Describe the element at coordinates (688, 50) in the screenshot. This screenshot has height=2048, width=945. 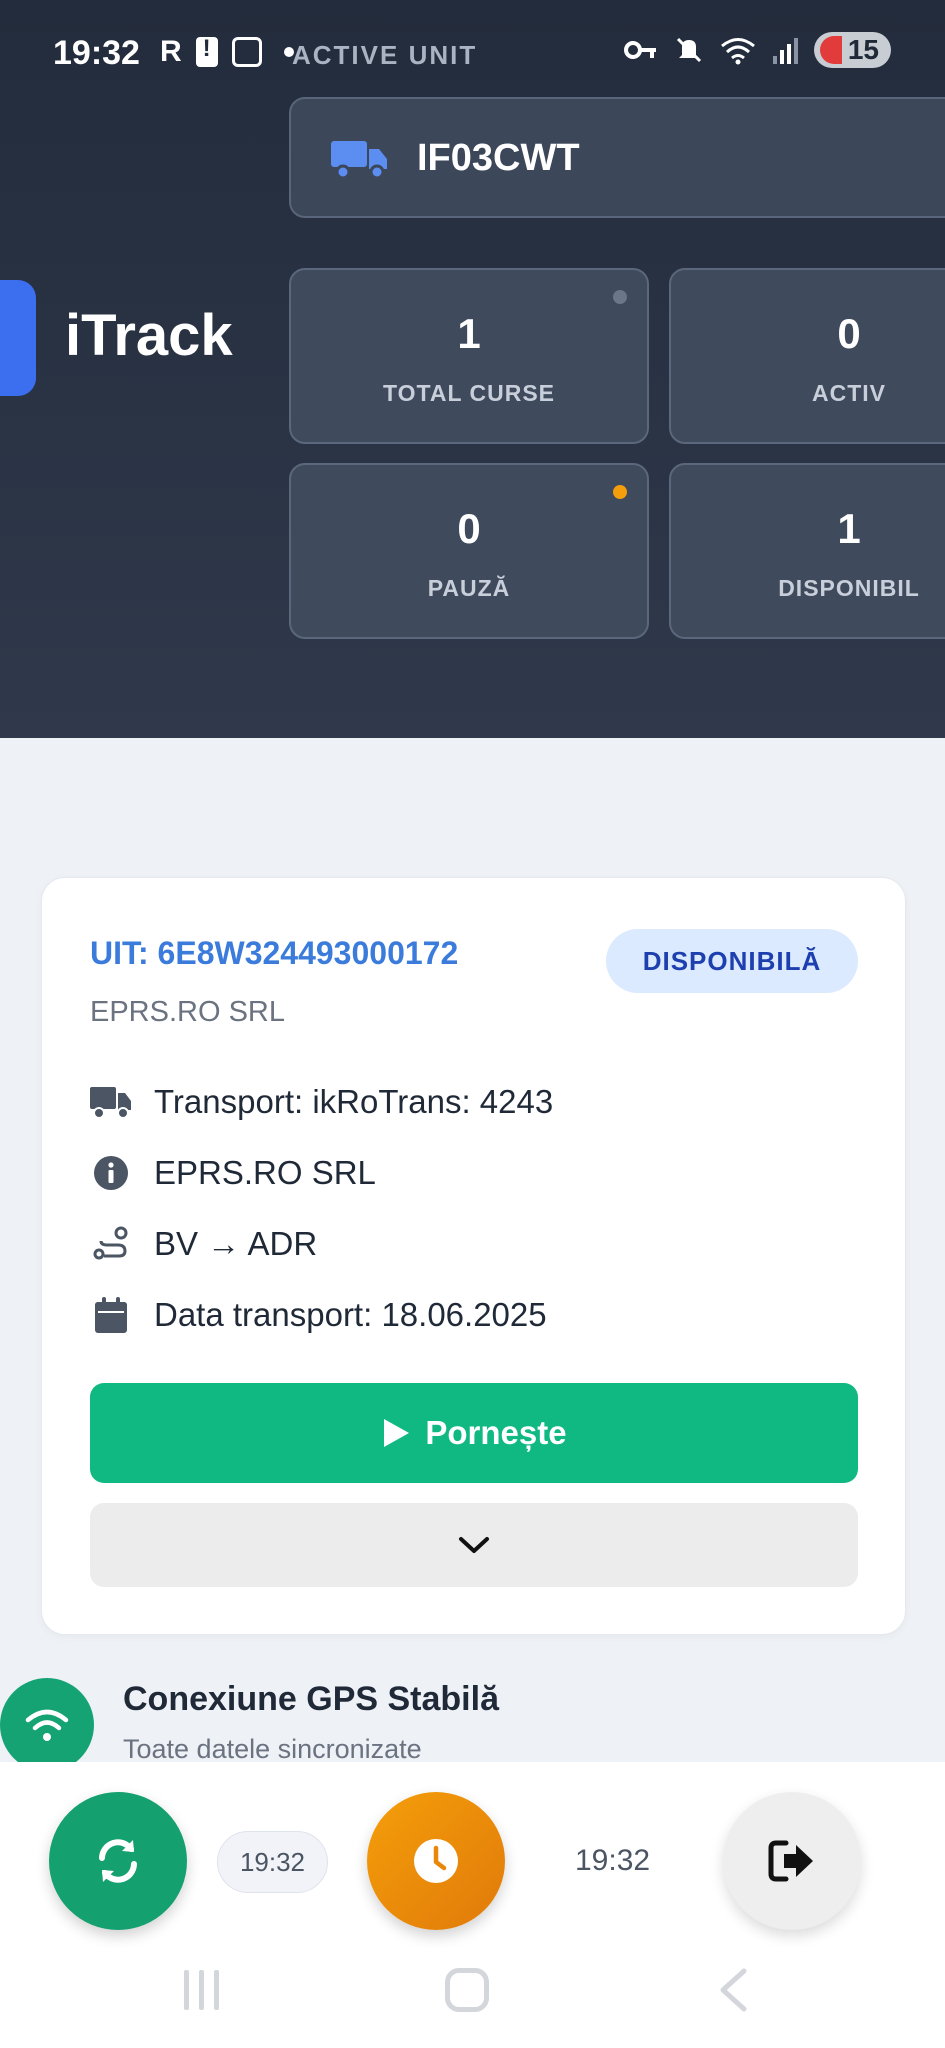
I see `mute-icon` at that location.